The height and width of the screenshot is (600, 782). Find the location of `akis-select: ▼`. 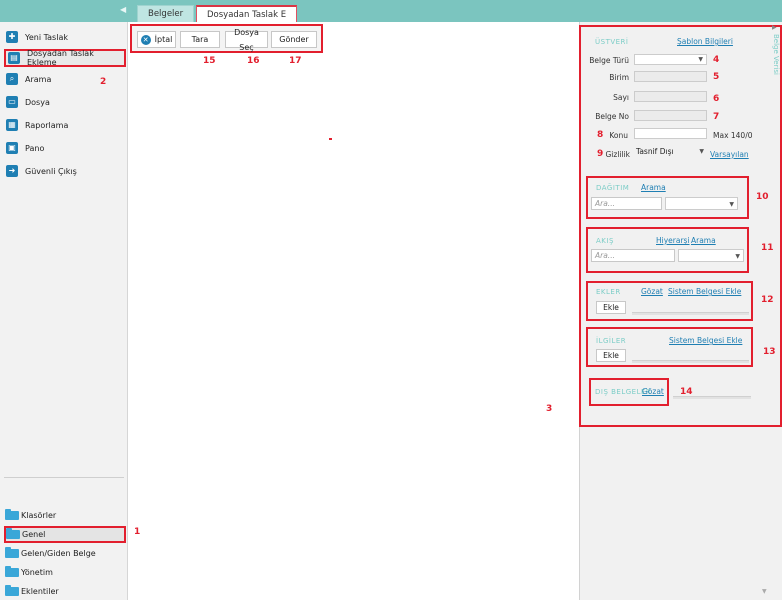

akis-select: ▼ is located at coordinates (711, 255).